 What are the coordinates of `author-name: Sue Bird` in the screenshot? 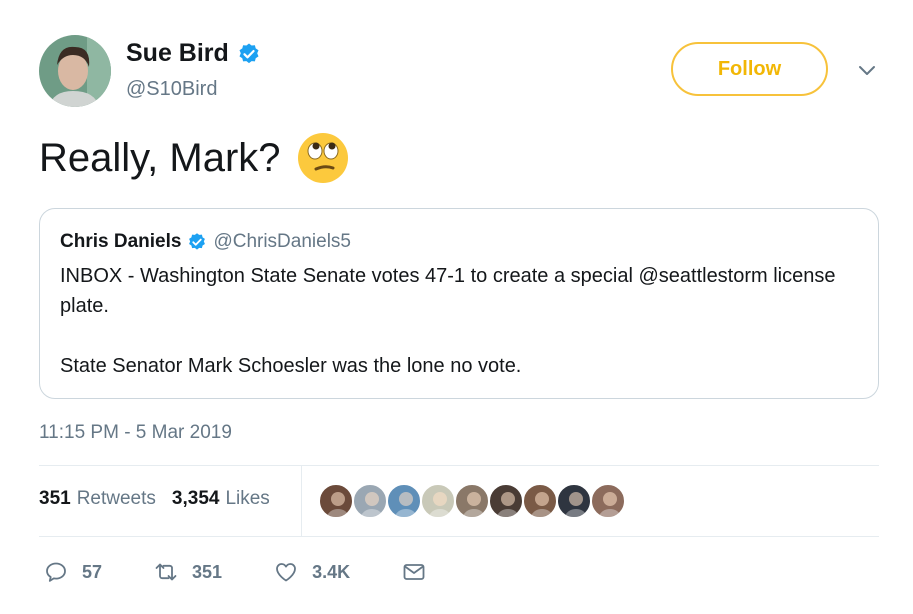 It's located at (177, 53).